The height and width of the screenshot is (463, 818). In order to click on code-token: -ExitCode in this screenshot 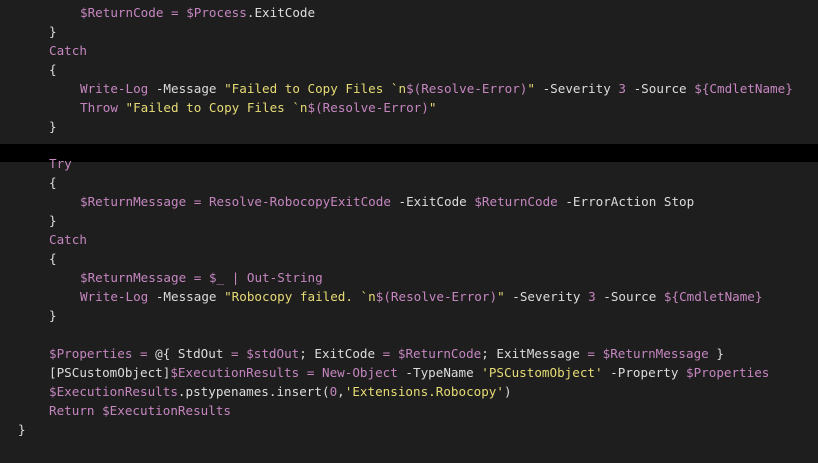, I will do `click(432, 201)`.